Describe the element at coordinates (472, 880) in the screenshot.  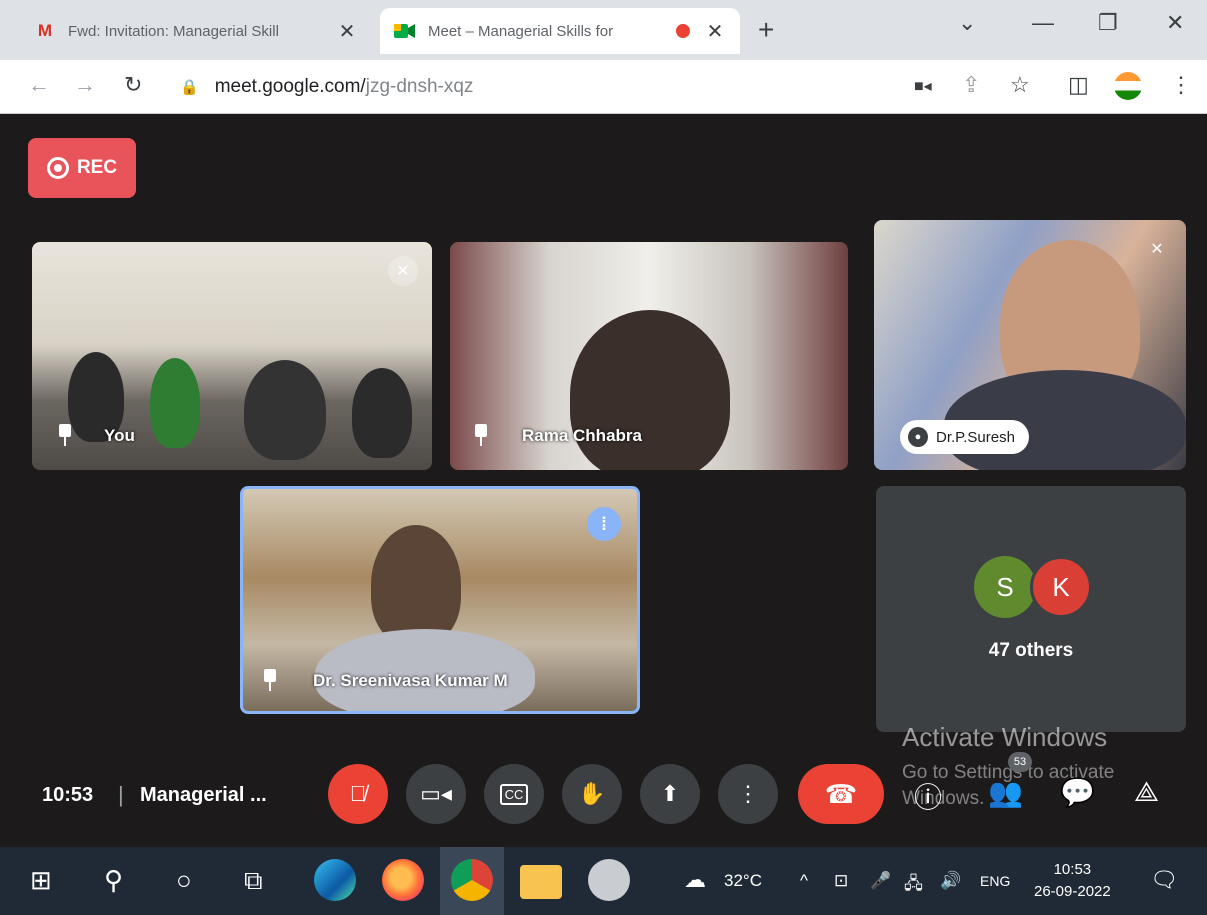
I see `chrome-icon` at that location.